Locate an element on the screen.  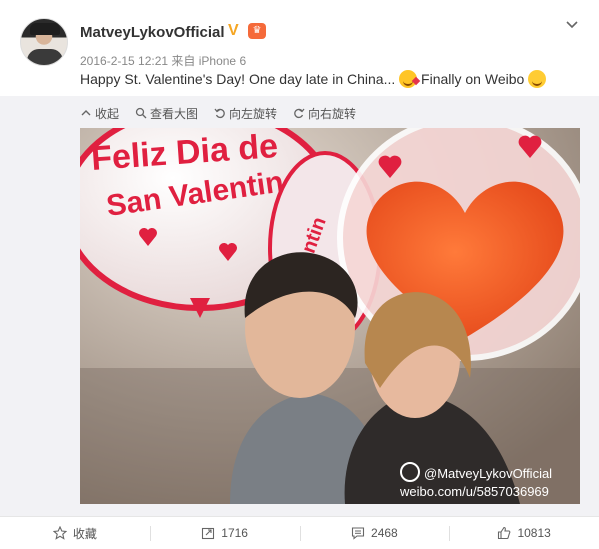
comment-count: 2468 is located at coordinates (384, 533).